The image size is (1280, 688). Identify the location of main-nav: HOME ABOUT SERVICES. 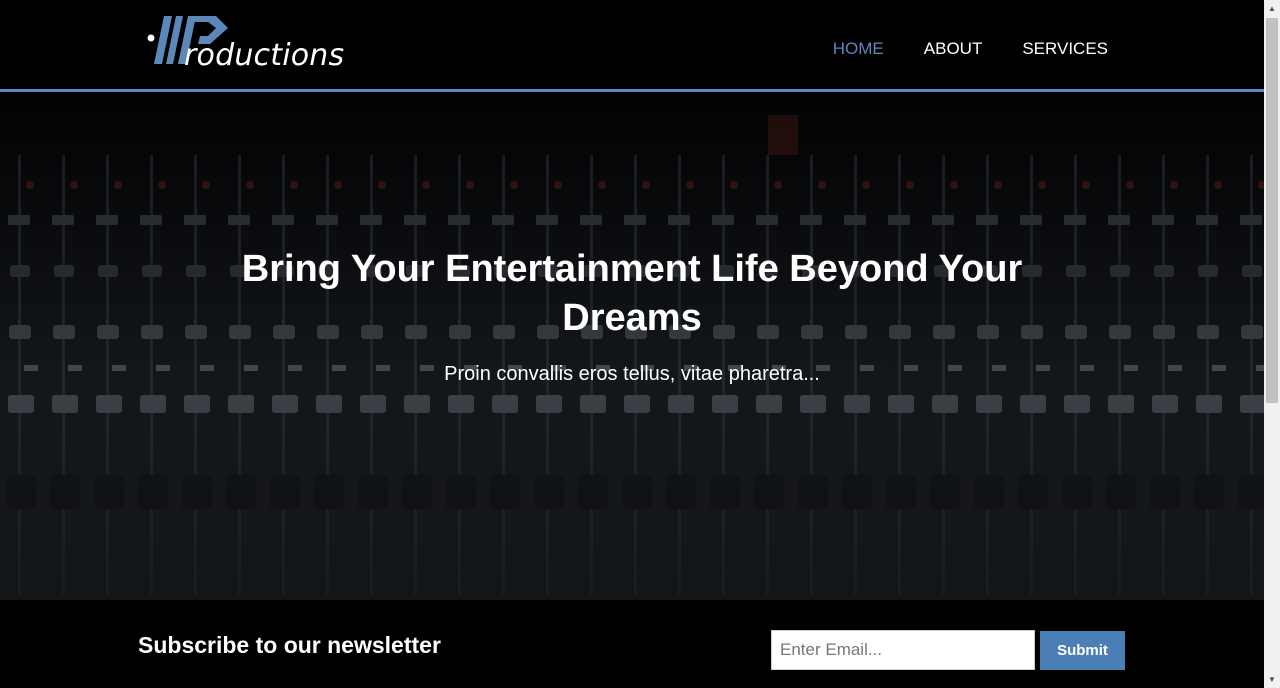
(970, 49).